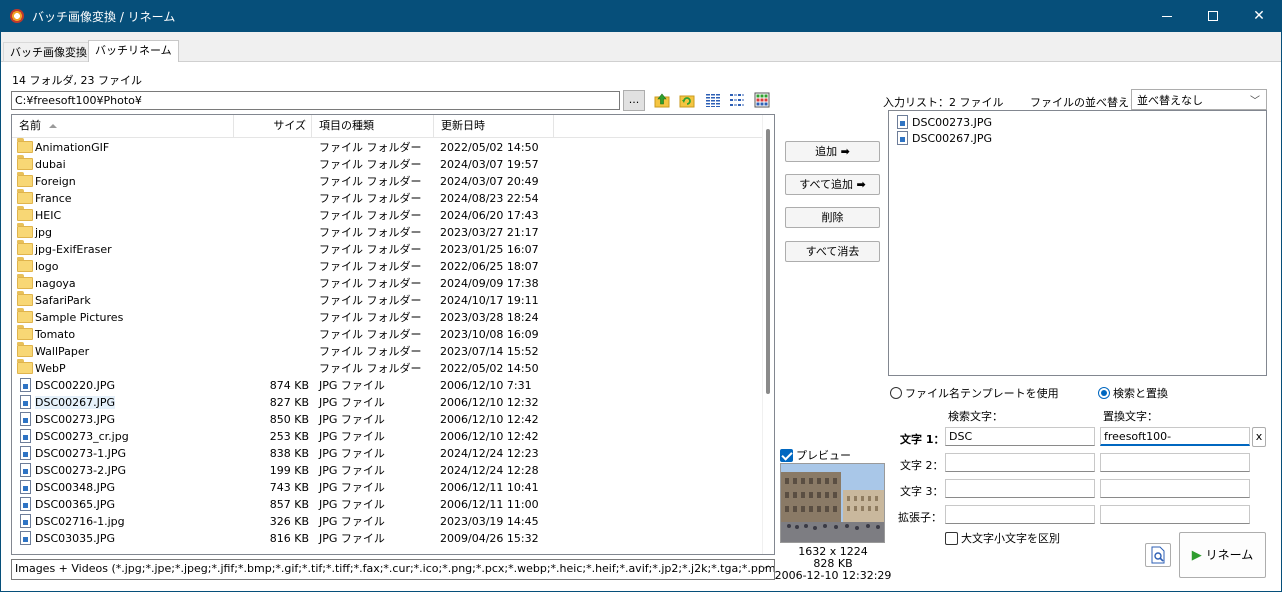 The image size is (1282, 592). Describe the element at coordinates (713, 100) in the screenshot. I see `details-view-icon` at that location.